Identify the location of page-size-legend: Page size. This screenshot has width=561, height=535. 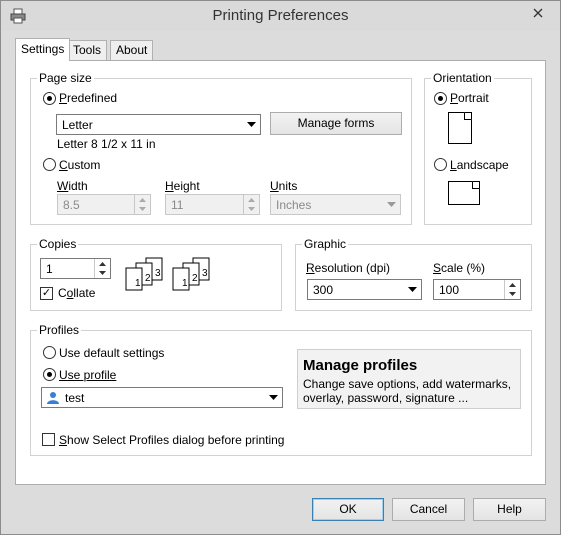
(65, 78).